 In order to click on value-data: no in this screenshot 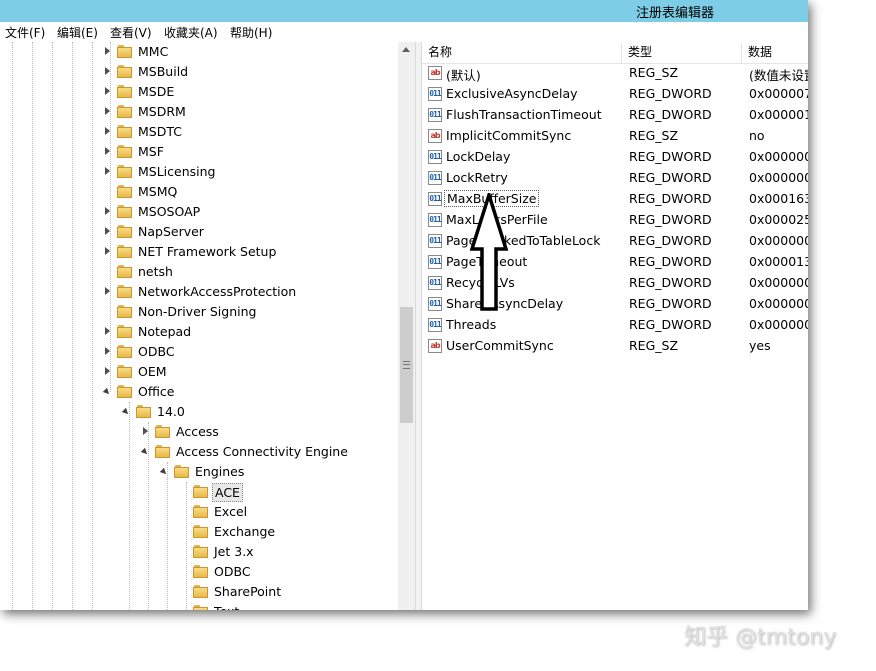, I will do `click(757, 135)`.